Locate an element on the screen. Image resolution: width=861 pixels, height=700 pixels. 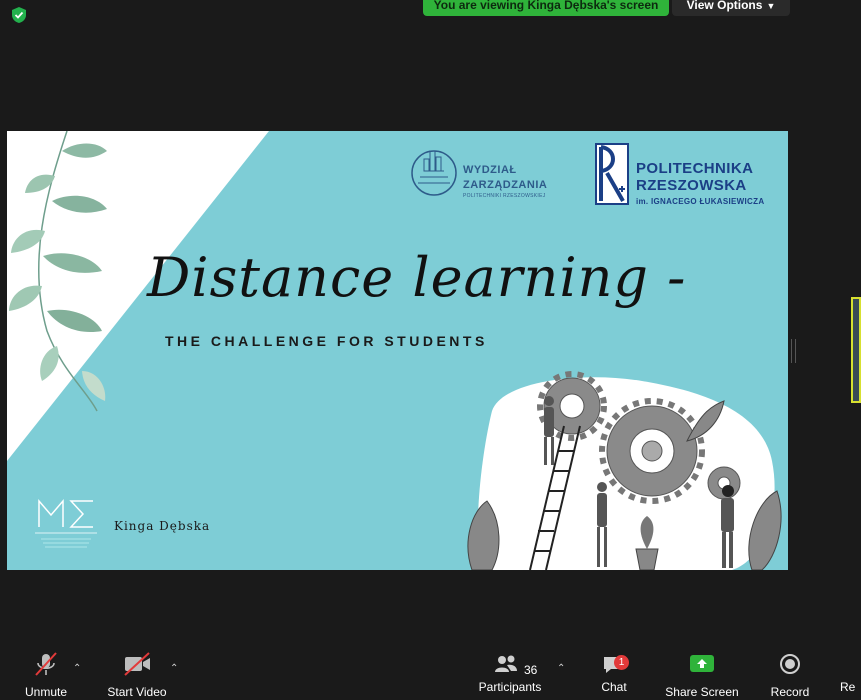
presenter-name: Kinga Dębska is located at coordinates (162, 526).